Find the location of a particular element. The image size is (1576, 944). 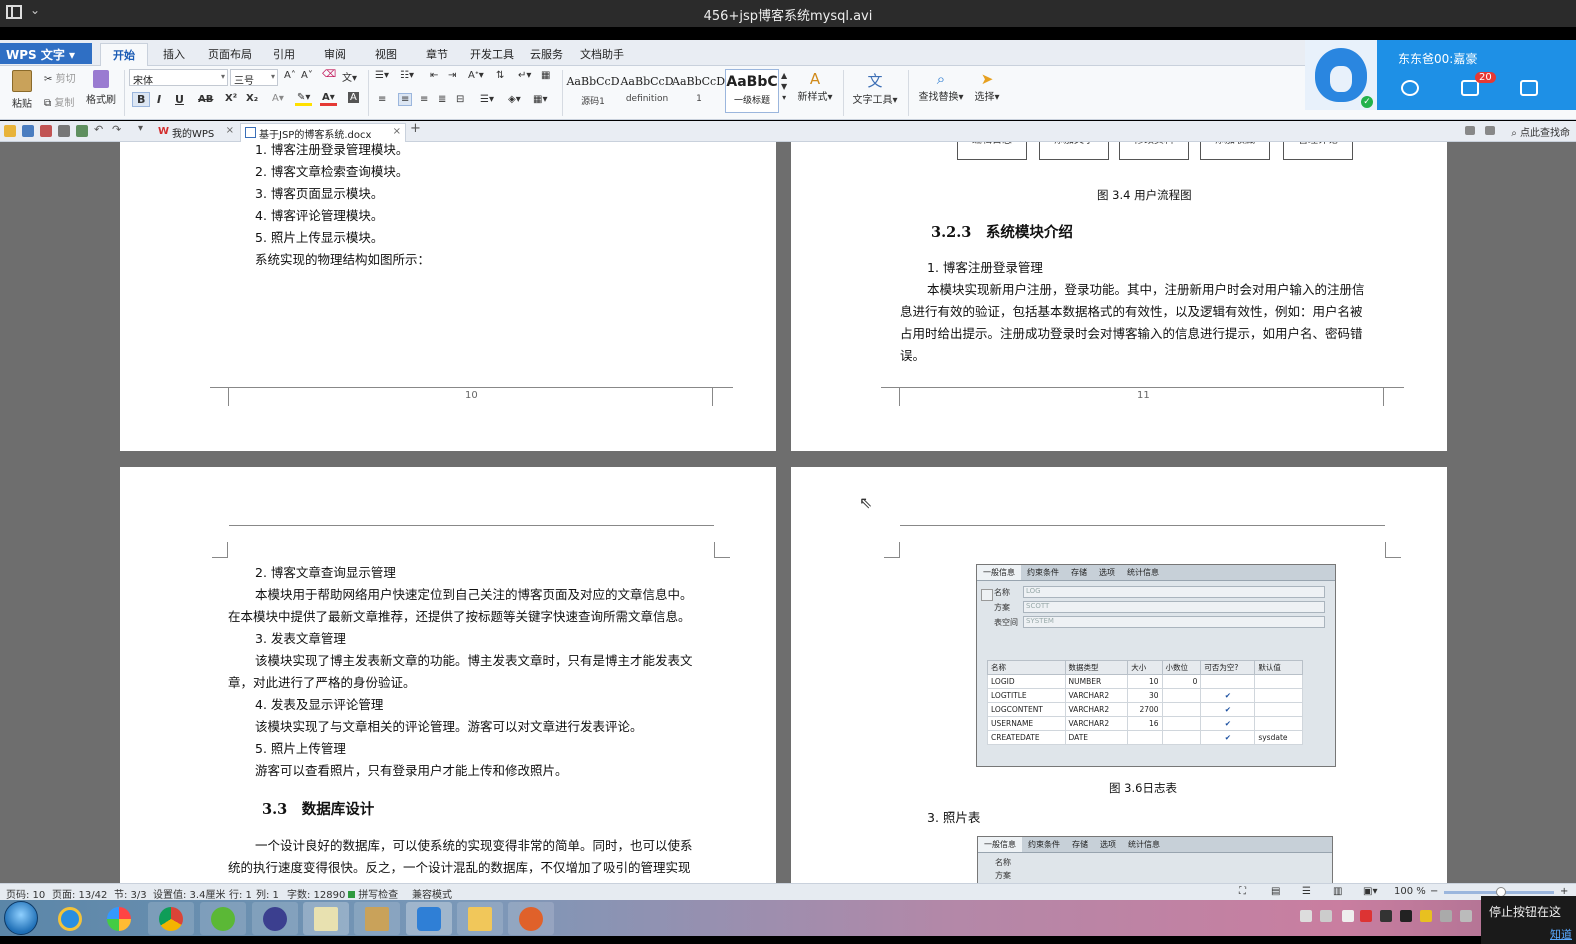

keyboard-icon is located at coordinates (1306, 916).